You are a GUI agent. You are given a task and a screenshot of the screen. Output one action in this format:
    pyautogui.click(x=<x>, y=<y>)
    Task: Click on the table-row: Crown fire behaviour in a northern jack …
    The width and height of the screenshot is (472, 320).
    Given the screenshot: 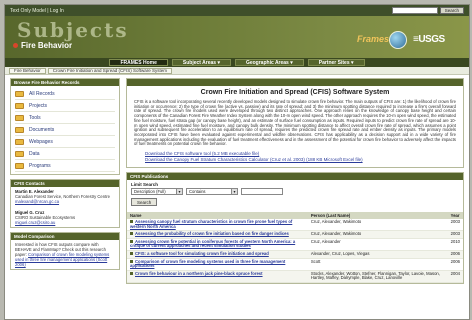 What is the action you would take?
    pyautogui.click(x=295, y=276)
    